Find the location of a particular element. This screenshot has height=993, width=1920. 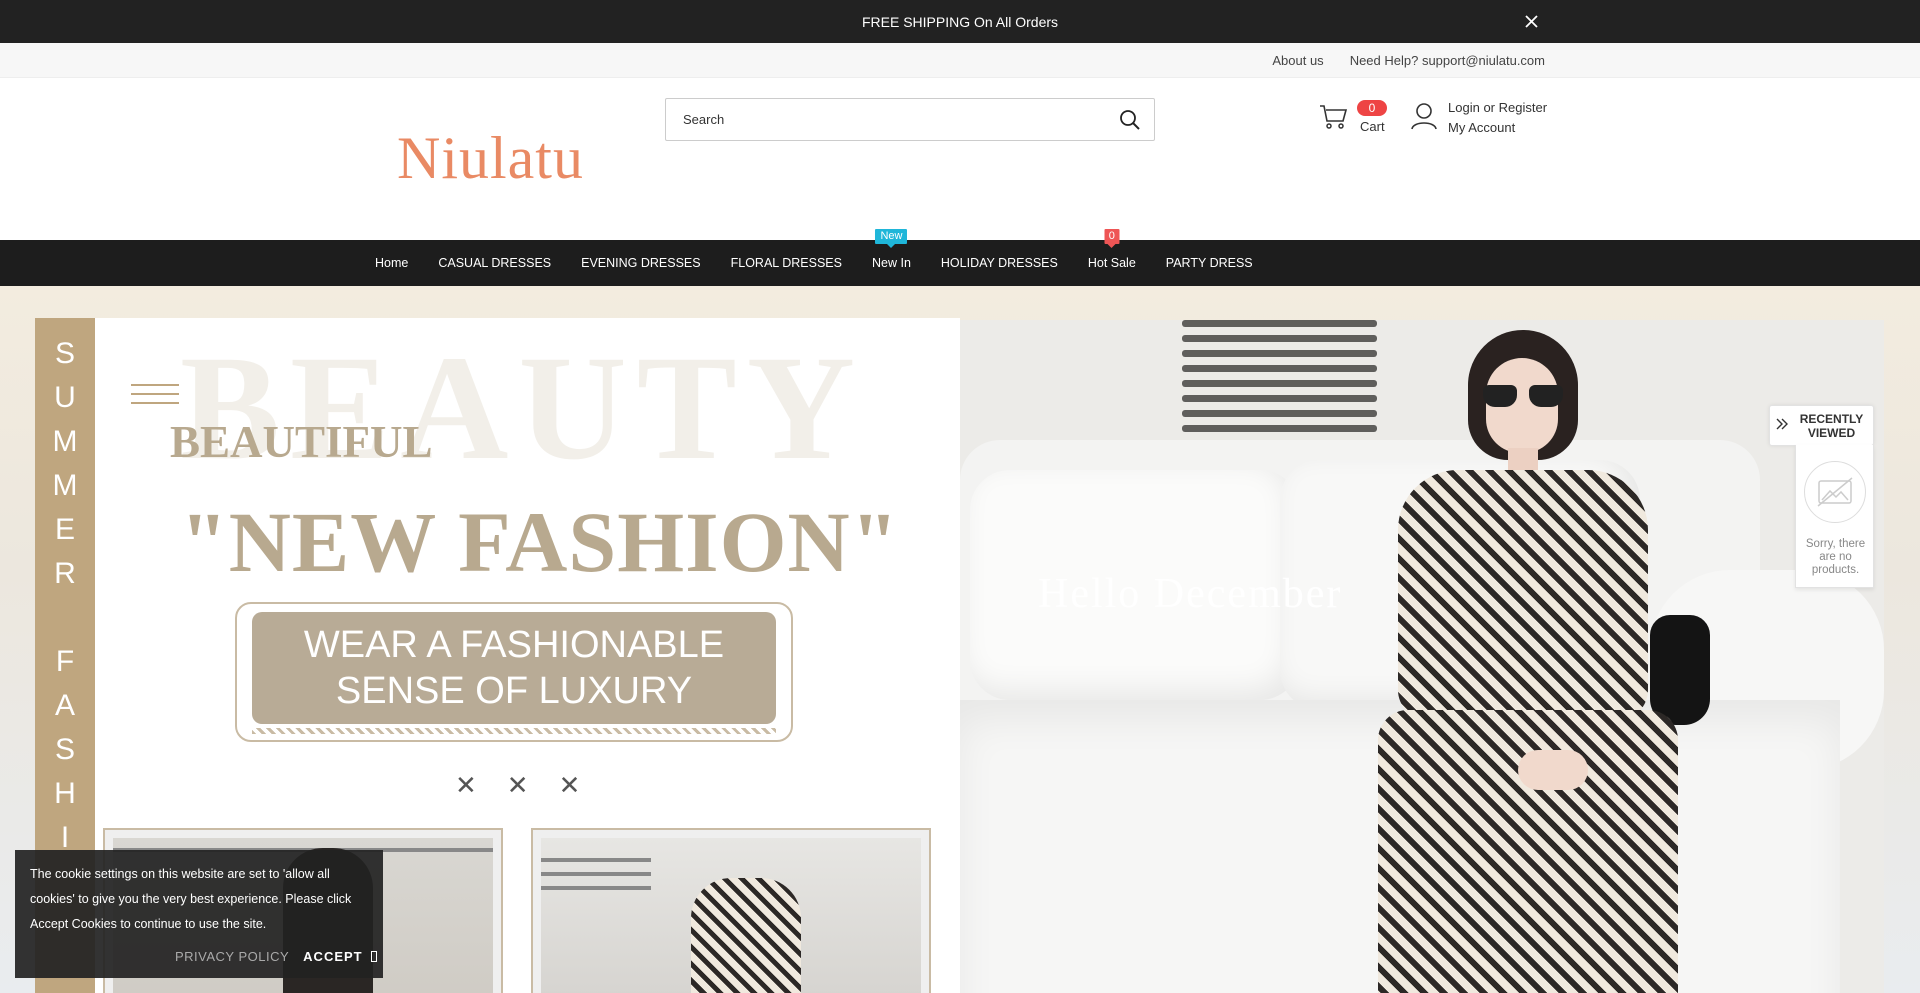

nav-label: PARTY DRESS is located at coordinates (1209, 263).